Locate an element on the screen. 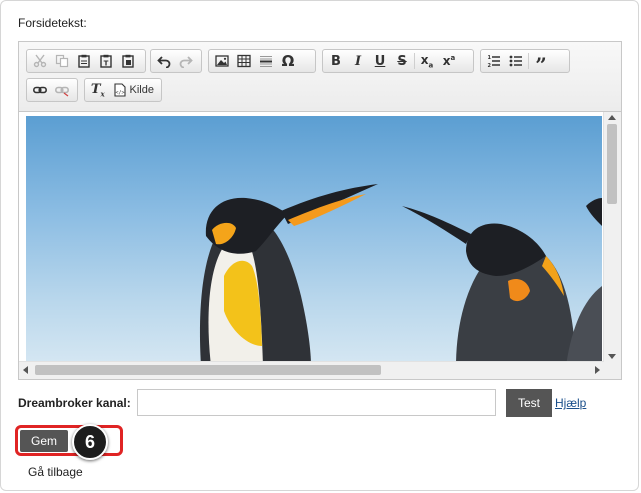 The image size is (641, 493). special-char-button: Ω is located at coordinates (288, 61).